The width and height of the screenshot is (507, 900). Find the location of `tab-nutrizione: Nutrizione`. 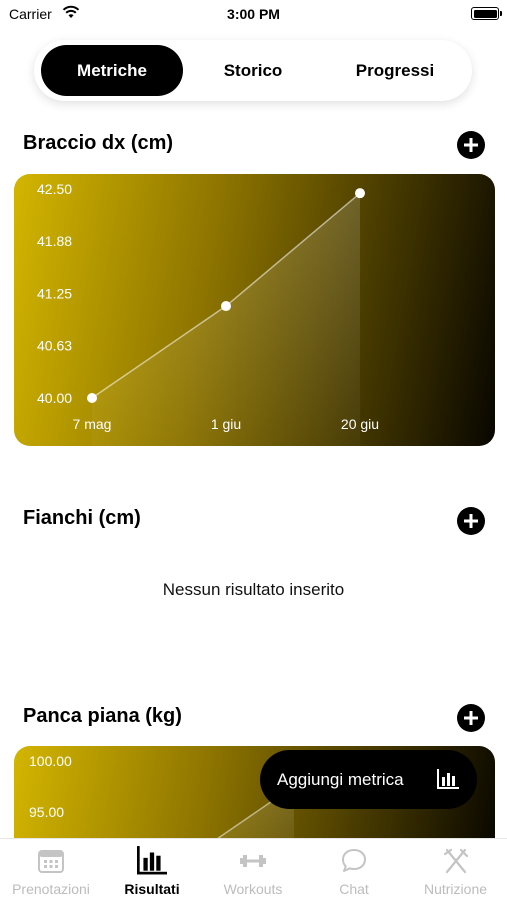

tab-nutrizione: Nutrizione is located at coordinates (455, 869).